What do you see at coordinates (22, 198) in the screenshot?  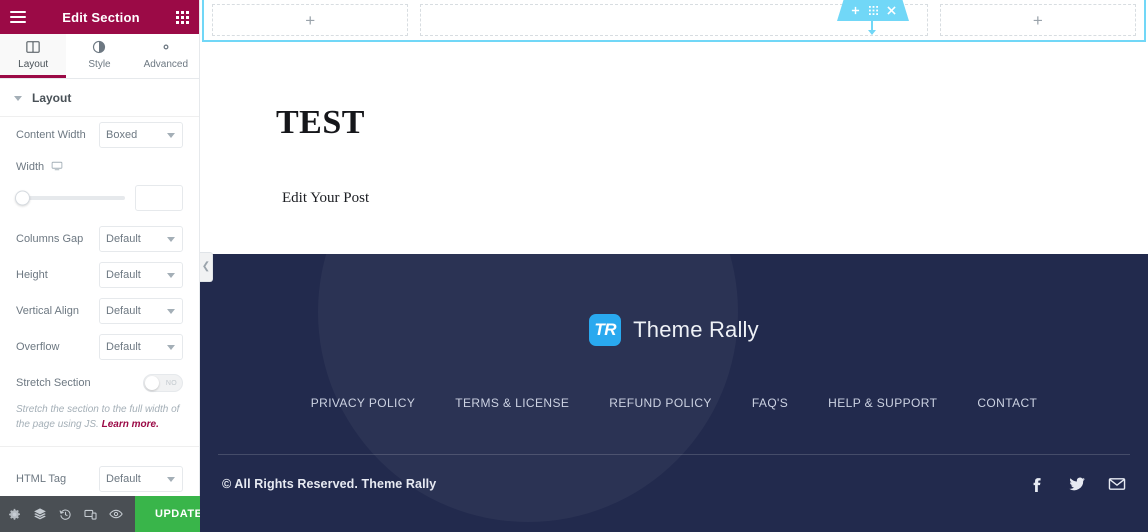 I see `width-slider-handle` at bounding box center [22, 198].